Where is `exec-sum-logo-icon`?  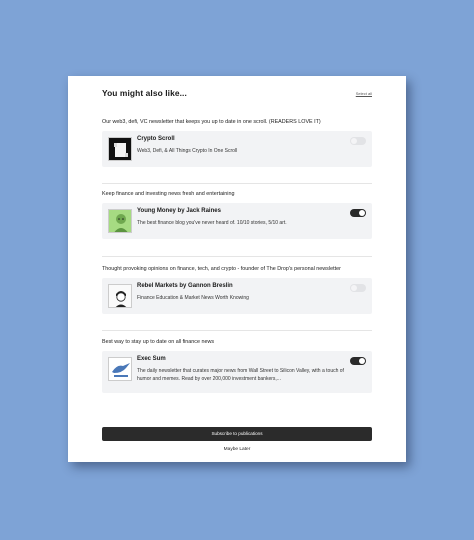
exec-sum-logo-icon is located at coordinates (120, 369).